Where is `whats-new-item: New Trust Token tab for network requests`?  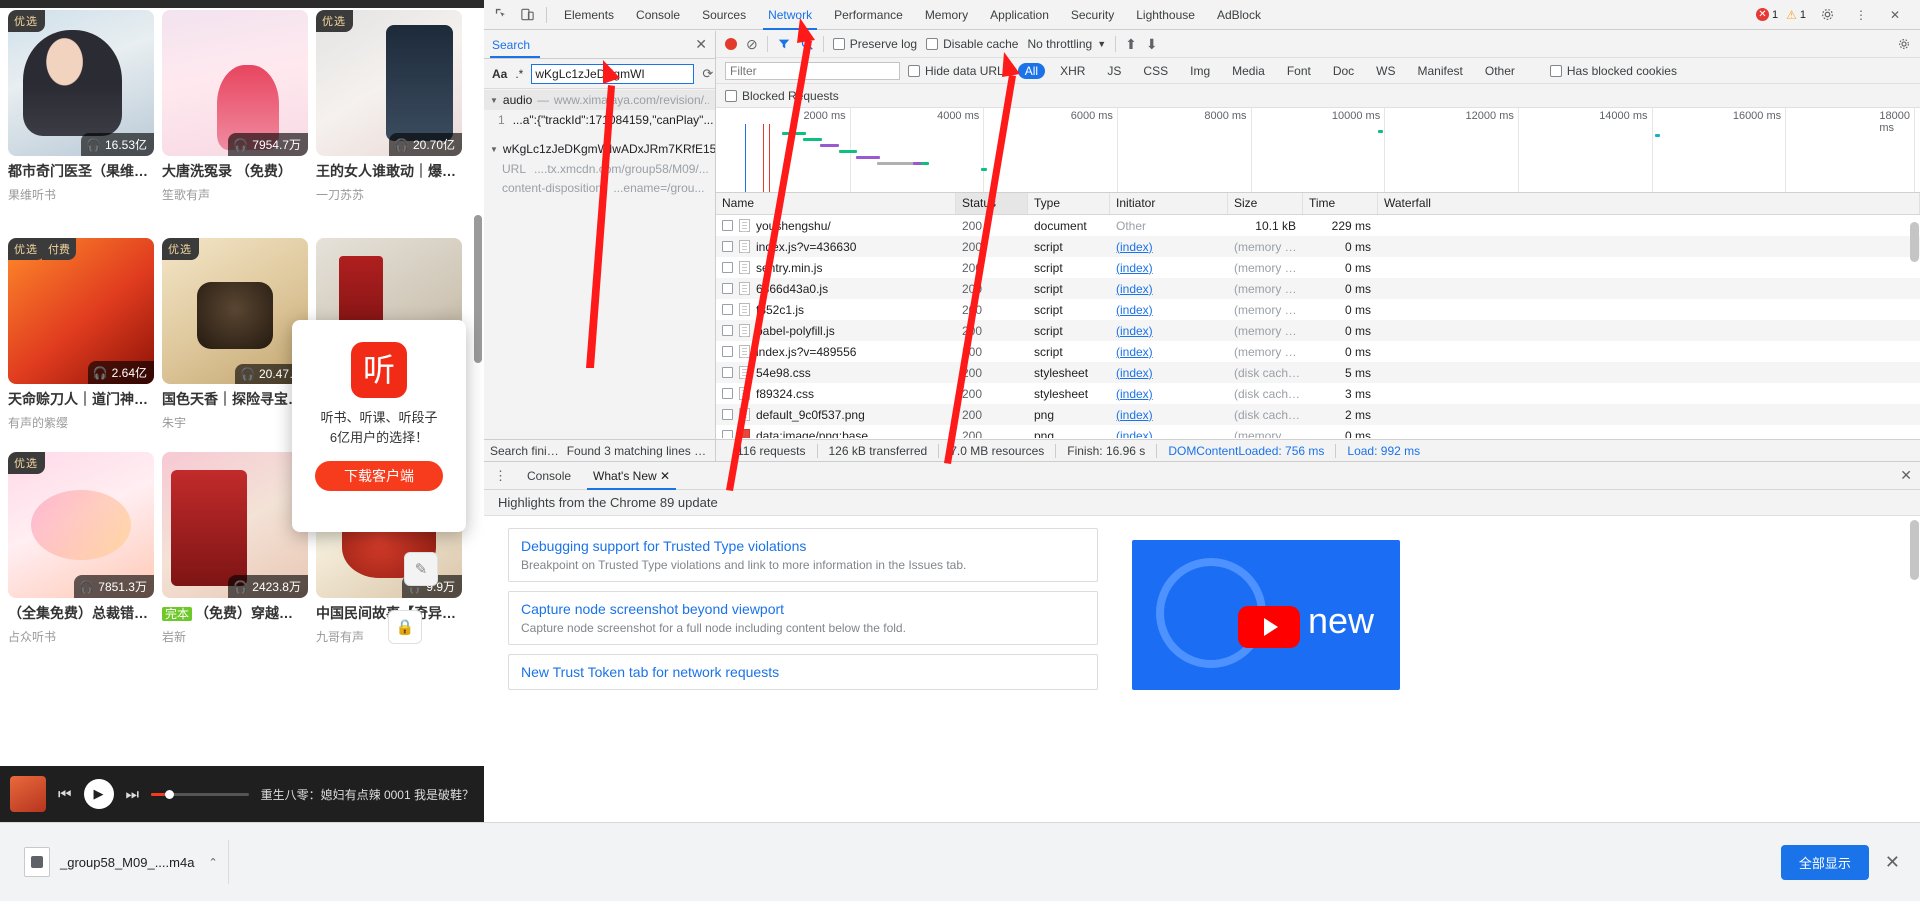 whats-new-item: New Trust Token tab for network requests is located at coordinates (803, 672).